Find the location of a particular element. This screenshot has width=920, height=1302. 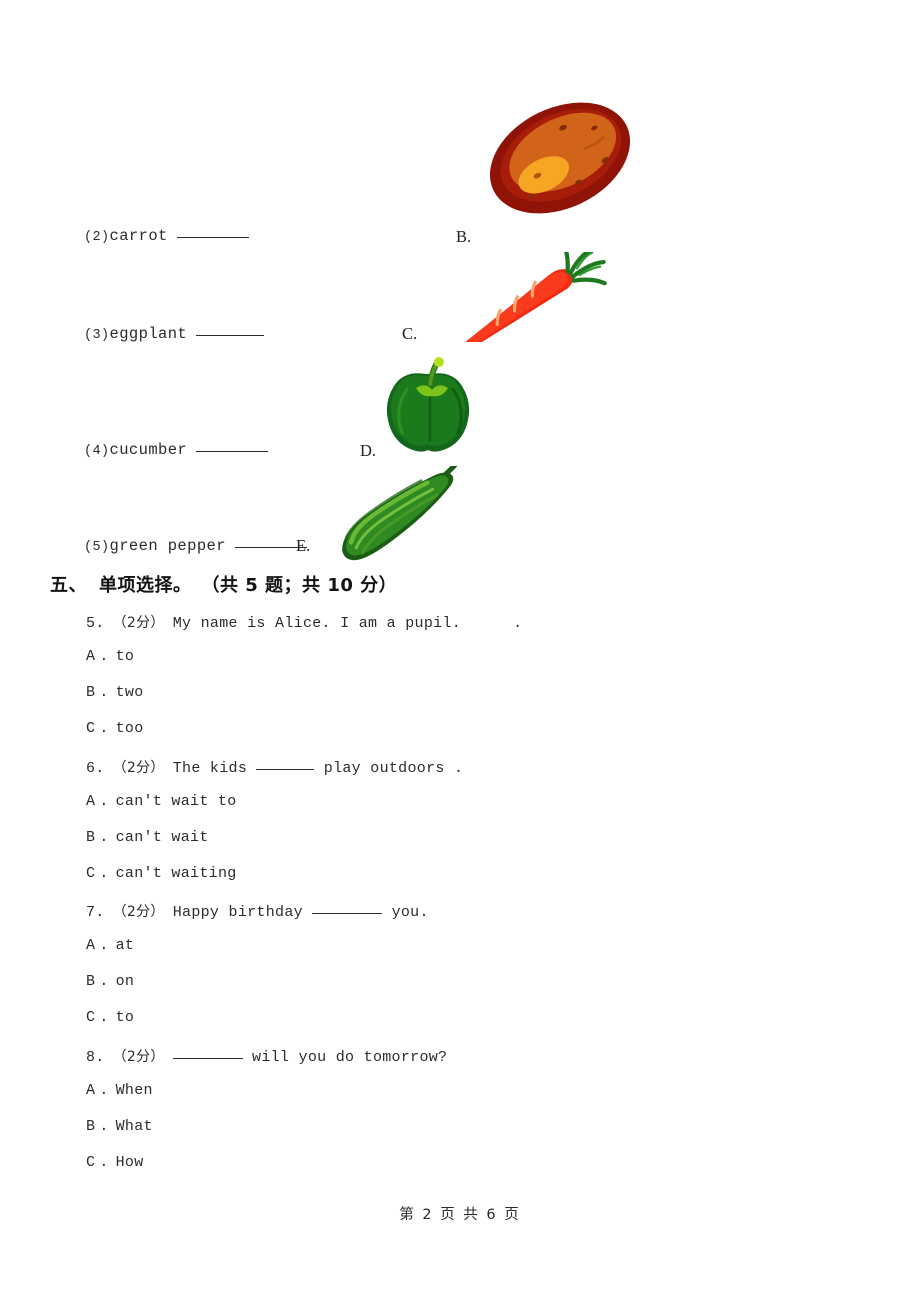

question-number: 8. is located at coordinates (95, 1057).